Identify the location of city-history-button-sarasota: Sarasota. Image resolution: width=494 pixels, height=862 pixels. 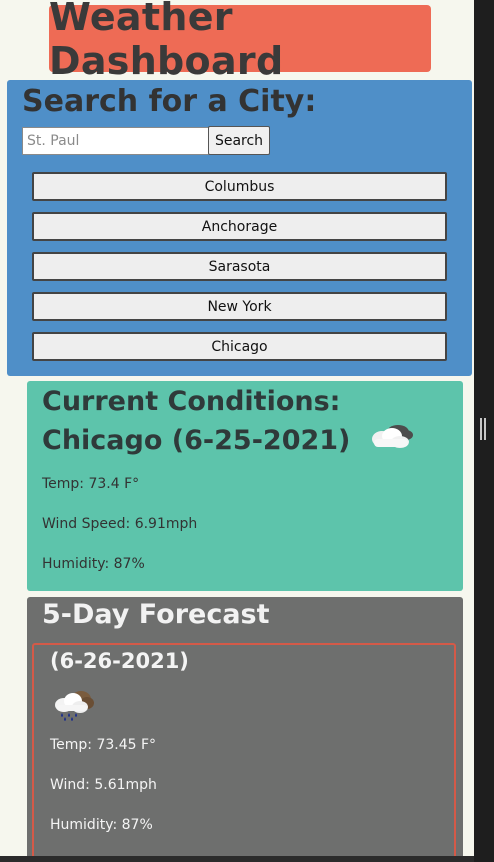
(239, 266).